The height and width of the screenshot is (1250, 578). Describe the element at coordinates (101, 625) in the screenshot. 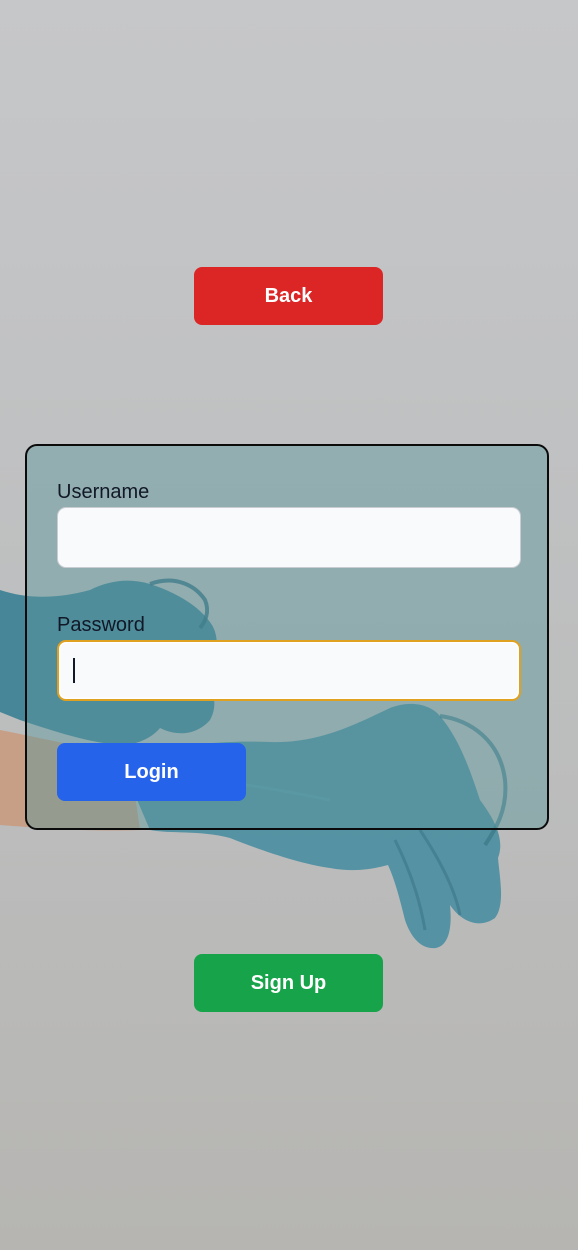

I see `password-label: Password` at that location.